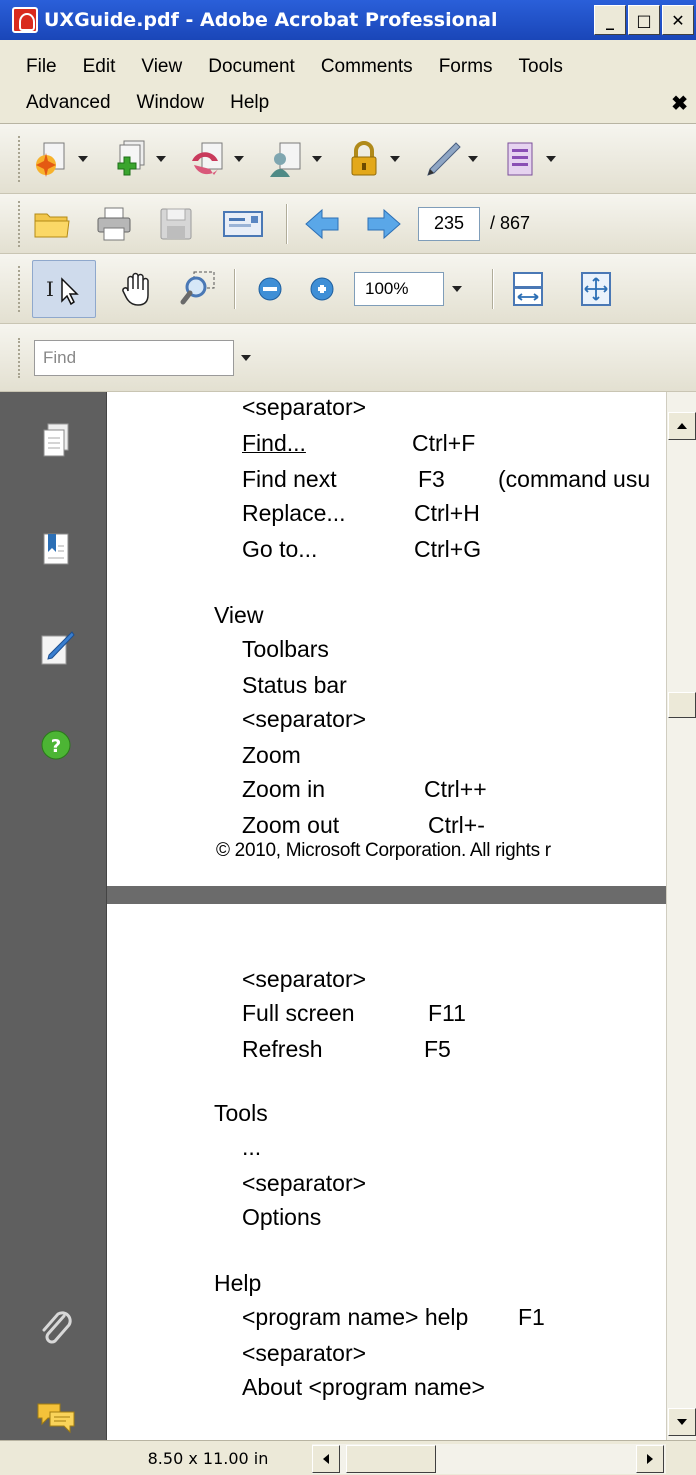 The height and width of the screenshot is (1475, 696). Describe the element at coordinates (541, 67) in the screenshot. I see `menu-tools: Tools` at that location.